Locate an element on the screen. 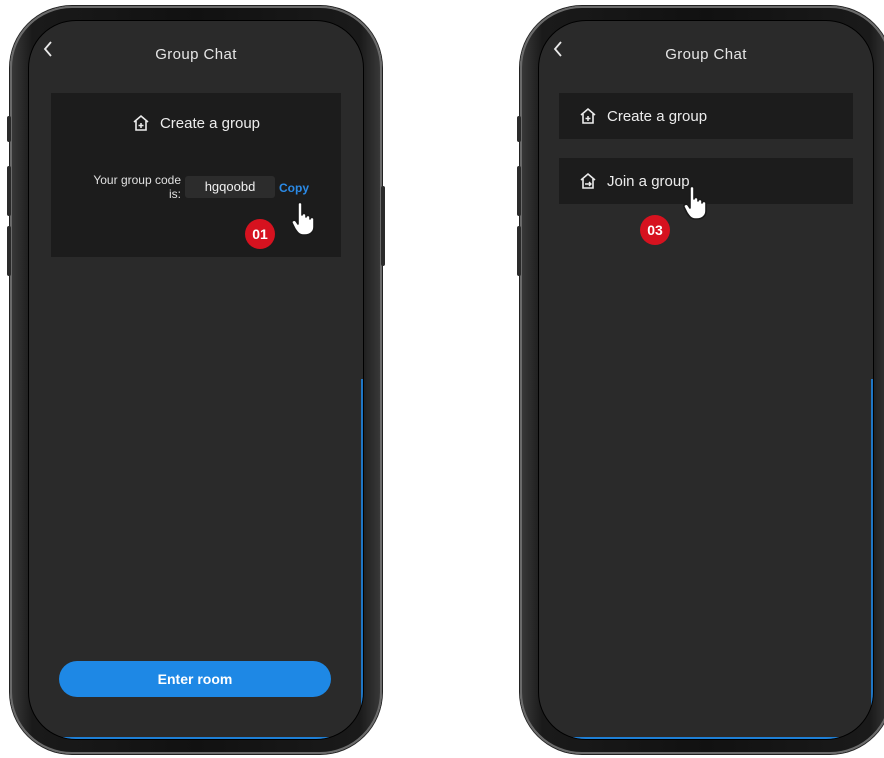 This screenshot has height=758, width=884. house-arrow-icon is located at coordinates (588, 181).